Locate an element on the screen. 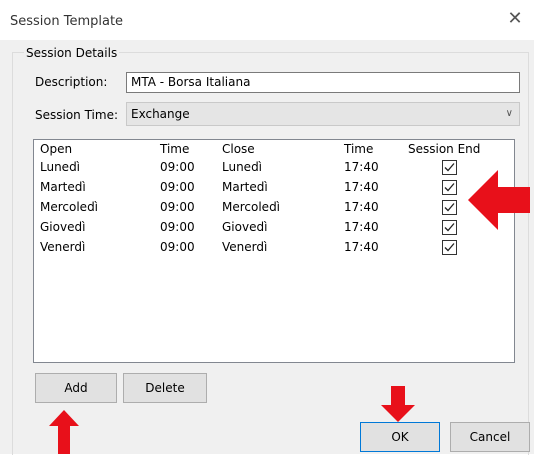 The height and width of the screenshot is (455, 534). close-day: Mercoledì is located at coordinates (251, 207).